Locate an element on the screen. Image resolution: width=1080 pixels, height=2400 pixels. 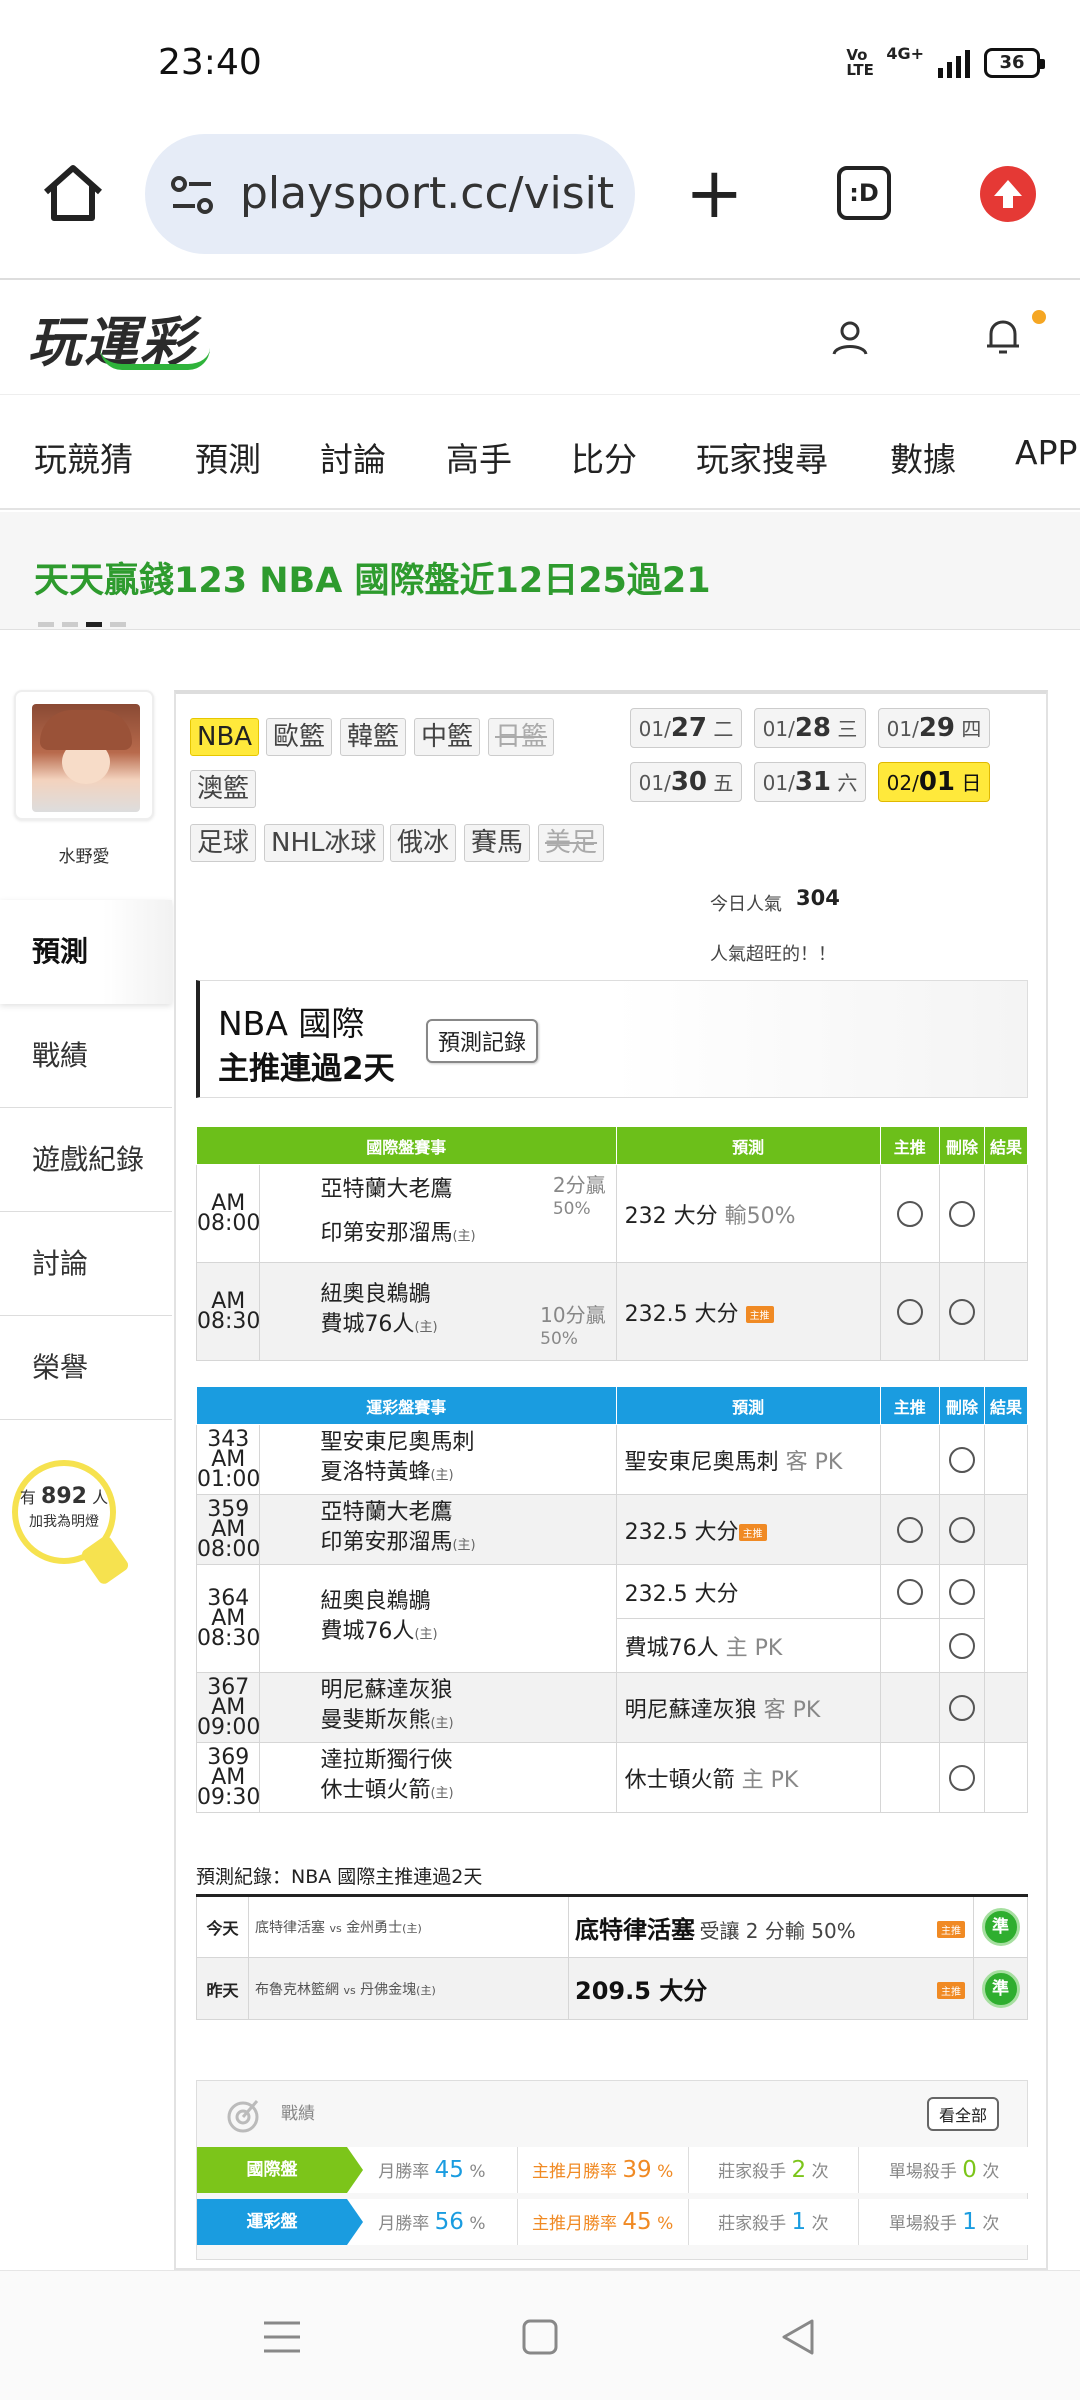
date-chip: 01/28 三 is located at coordinates (810, 728).